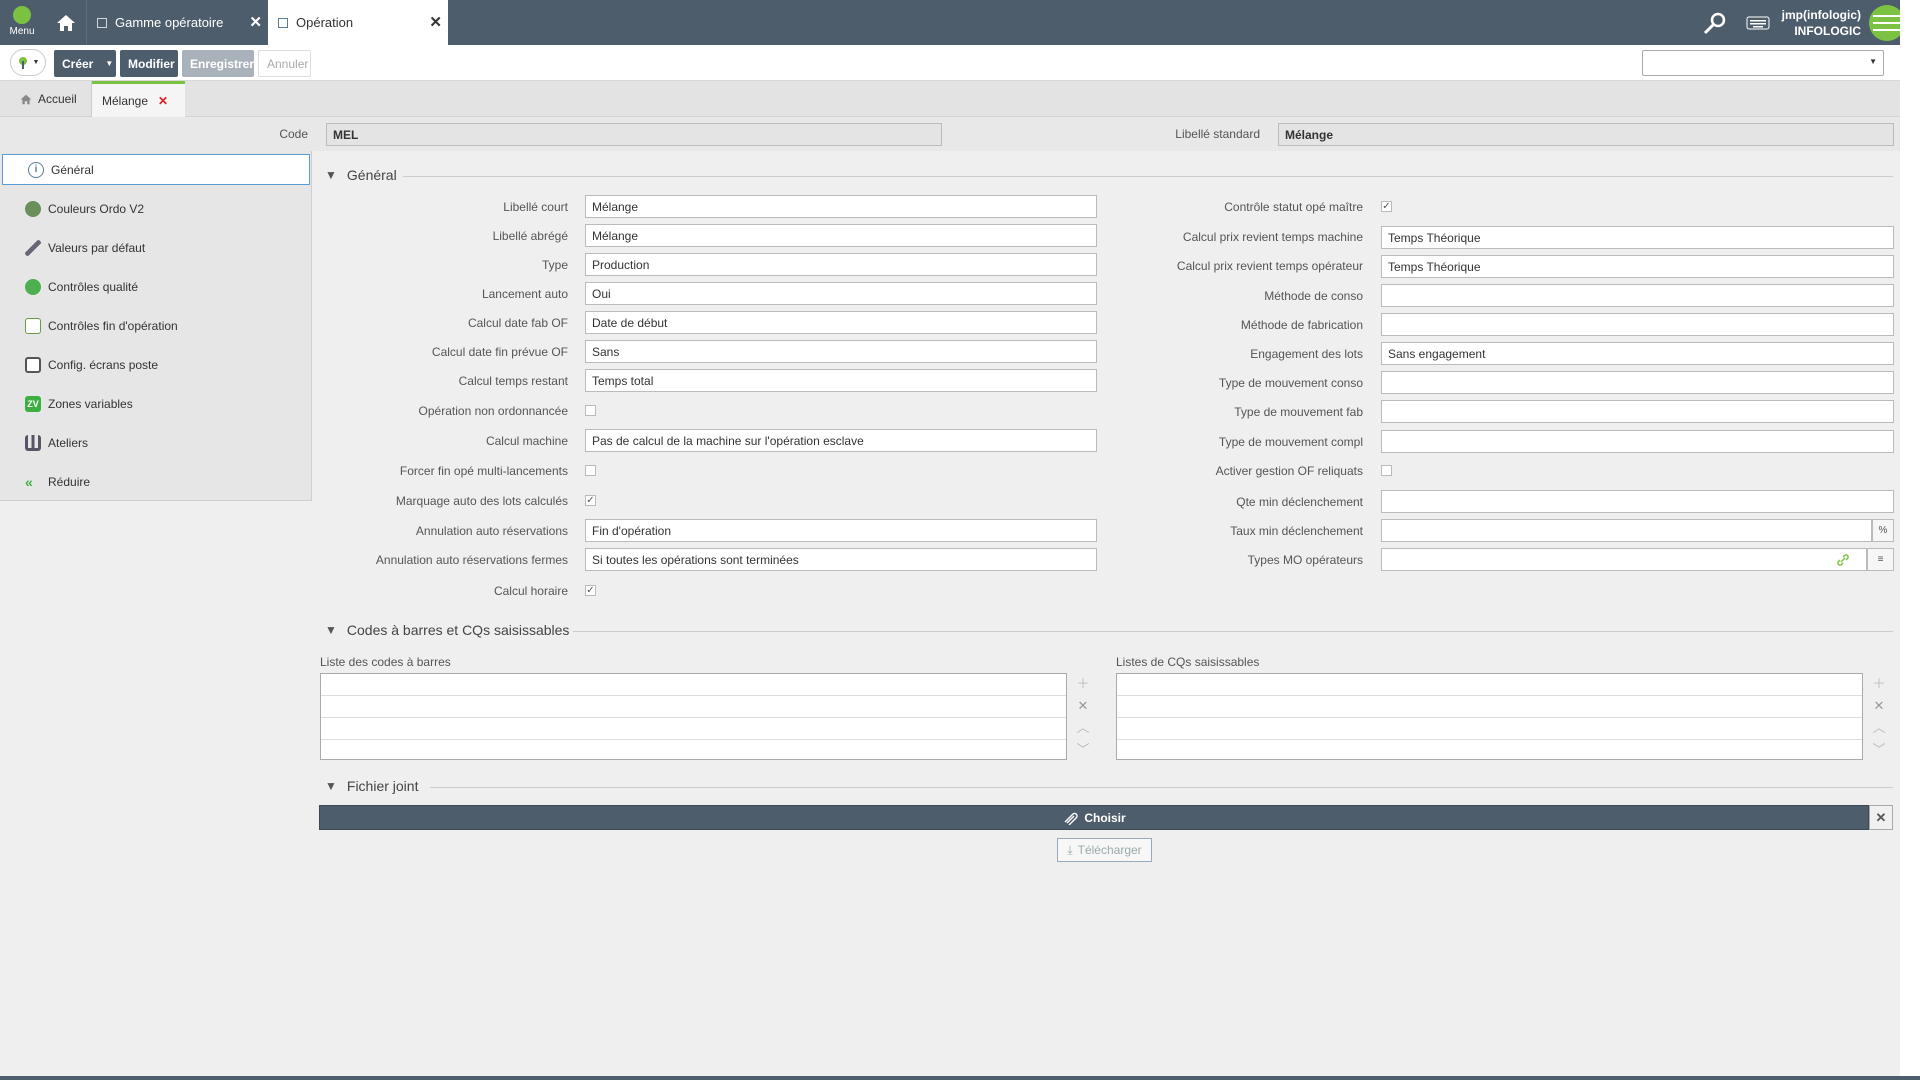 This screenshot has width=1920, height=1080. I want to click on field-label: Qte min déclenchement, so click(1299, 502).